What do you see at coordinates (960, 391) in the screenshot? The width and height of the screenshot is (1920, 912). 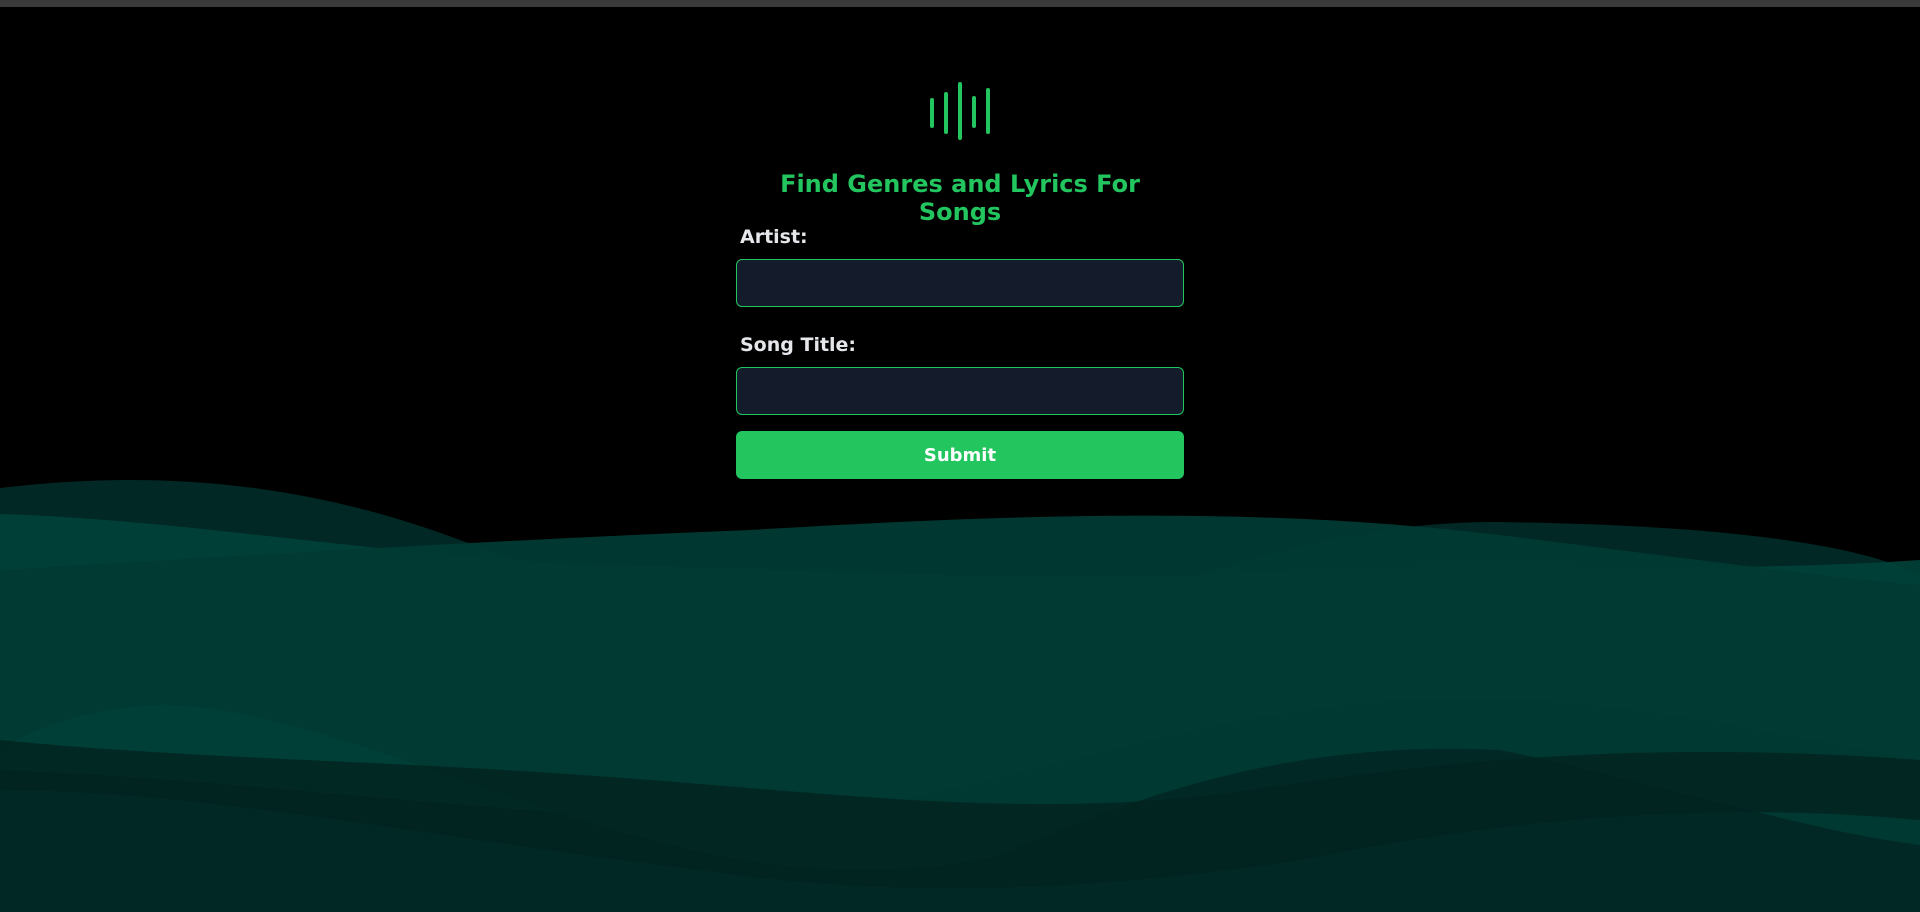 I see `song-title-input` at bounding box center [960, 391].